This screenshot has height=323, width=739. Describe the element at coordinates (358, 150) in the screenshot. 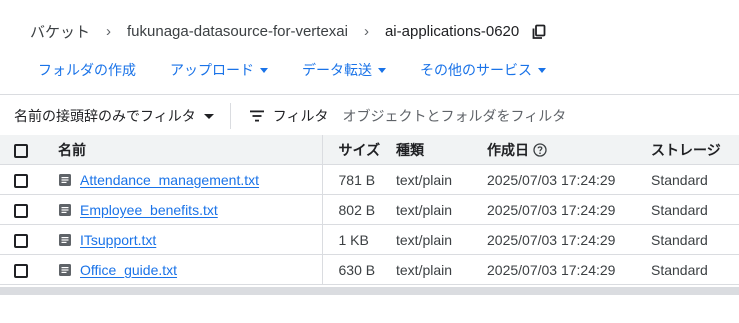

I see `column-header-size: サイズ` at that location.